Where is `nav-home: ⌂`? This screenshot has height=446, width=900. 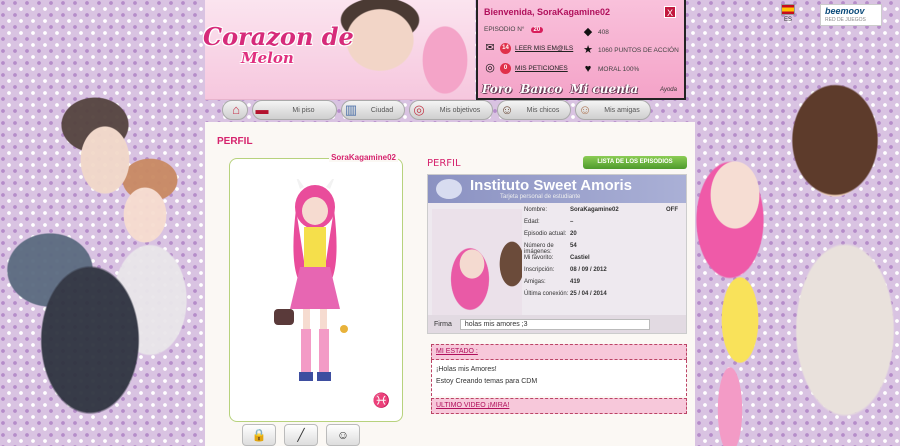 nav-home: ⌂ is located at coordinates (235, 110).